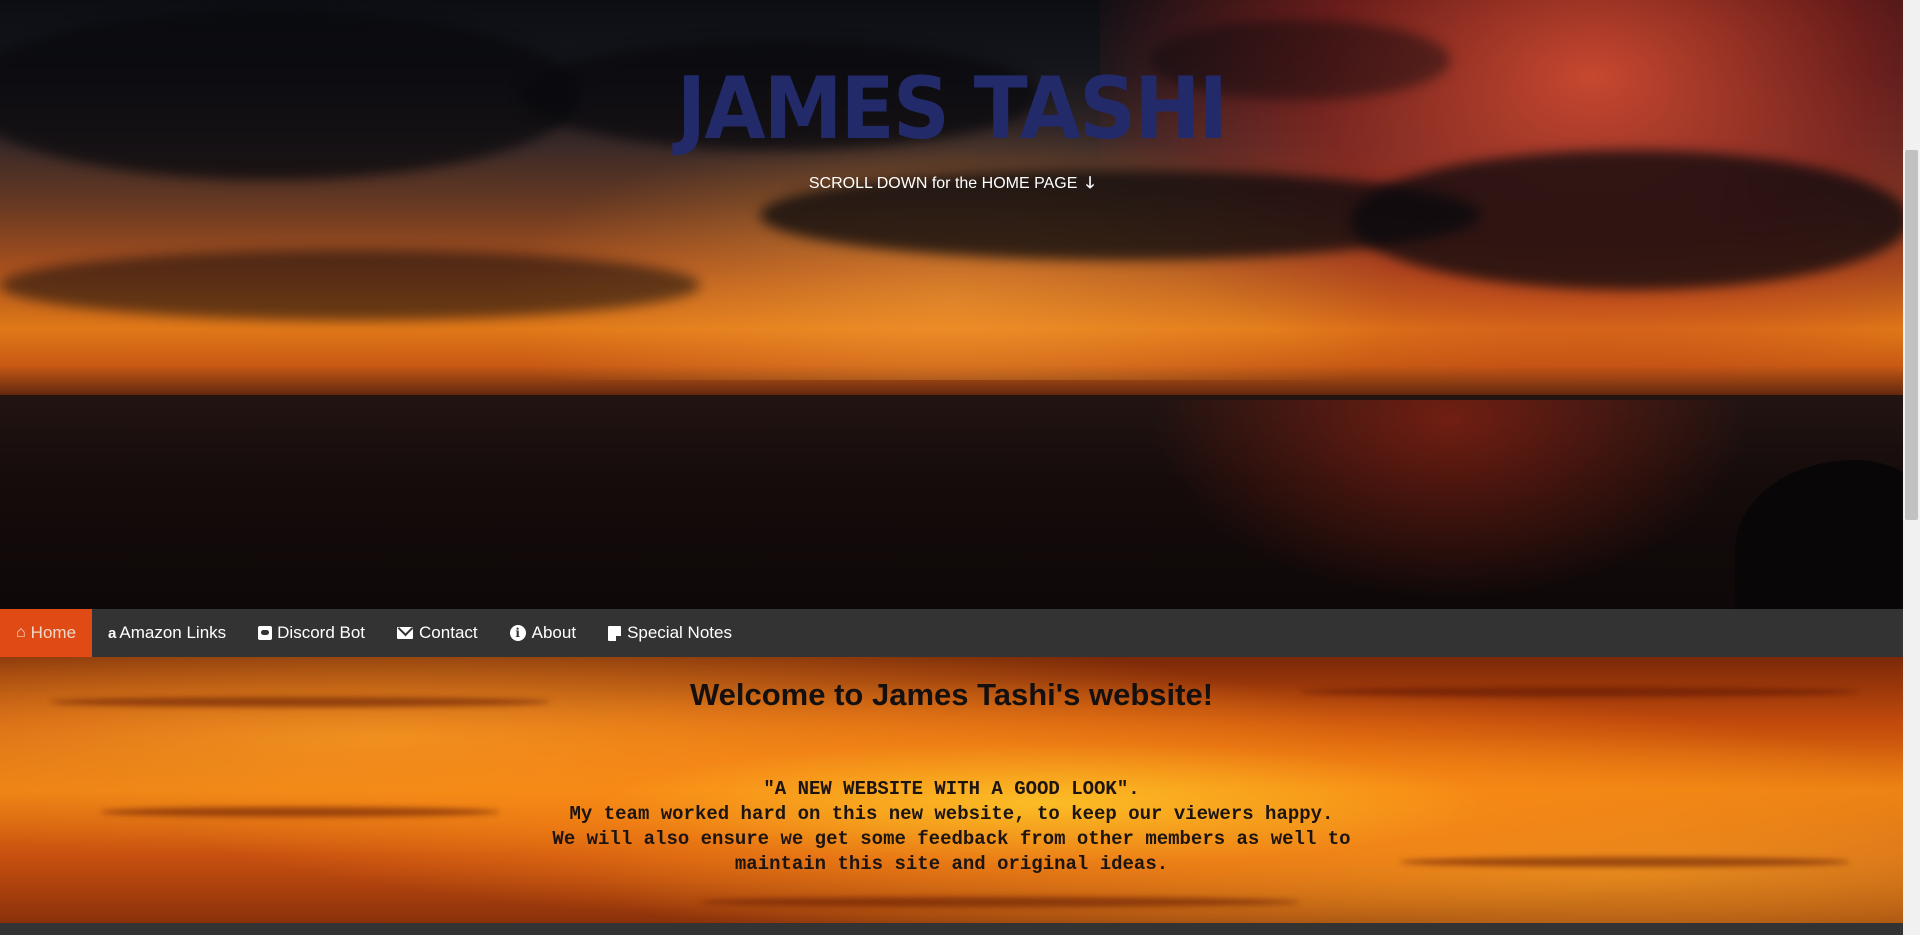 The image size is (1920, 935). What do you see at coordinates (951, 694) in the screenshot?
I see `welcome-heading: Welcome to James Tashi's website!` at bounding box center [951, 694].